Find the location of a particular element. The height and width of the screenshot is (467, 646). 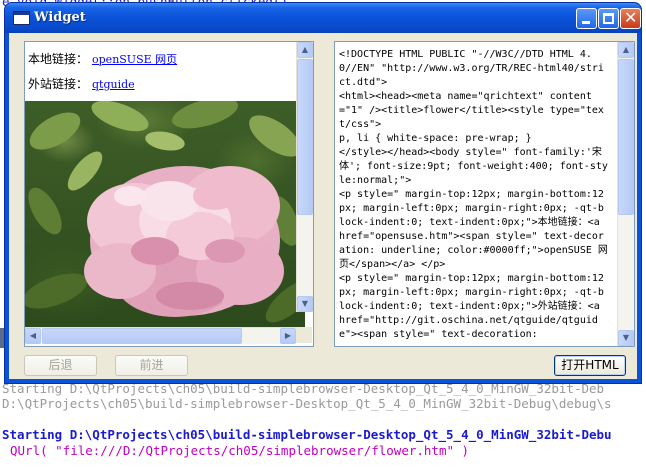

close-icon: ✕ is located at coordinates (631, 17).